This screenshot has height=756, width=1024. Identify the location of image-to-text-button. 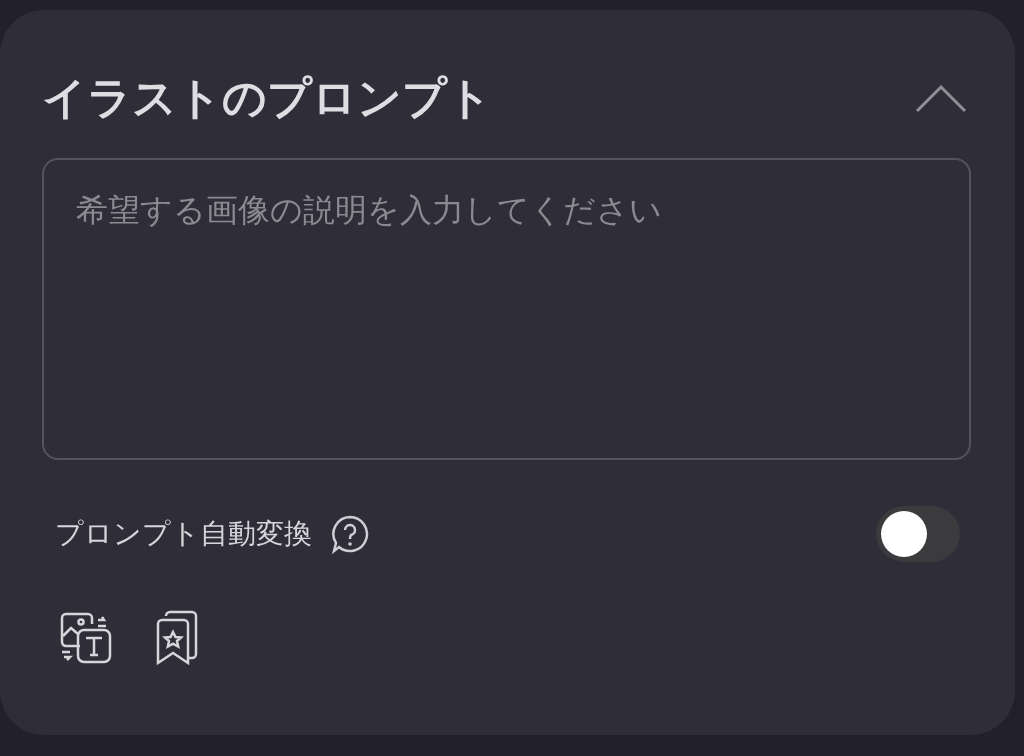
(86, 638).